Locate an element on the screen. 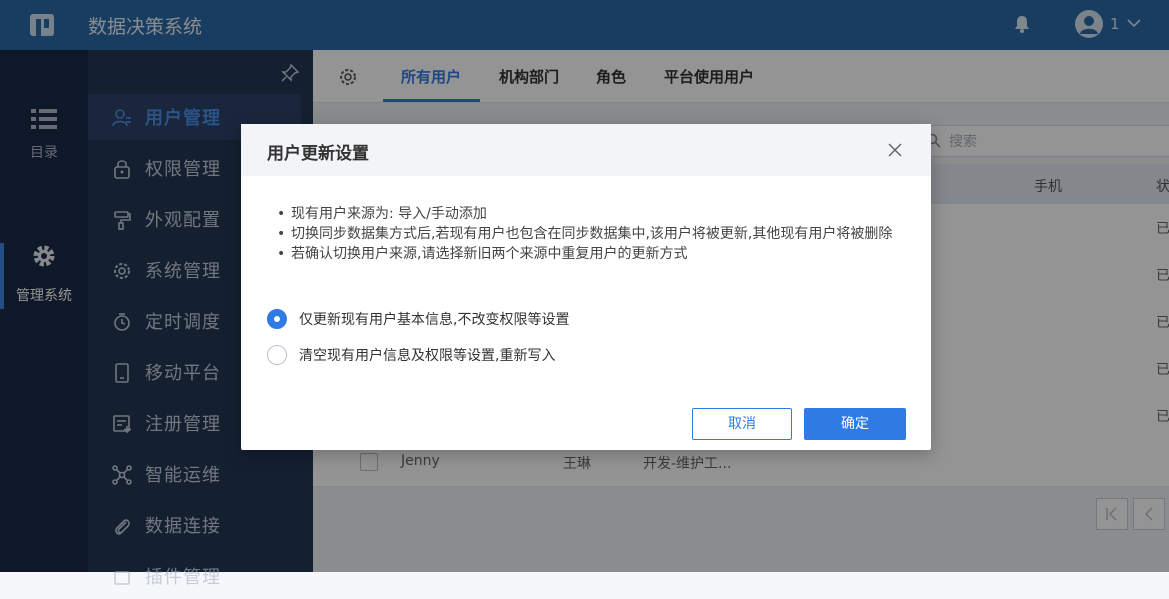  note-item: 现有用户来源为: 导入/手动添加 is located at coordinates (597, 214).